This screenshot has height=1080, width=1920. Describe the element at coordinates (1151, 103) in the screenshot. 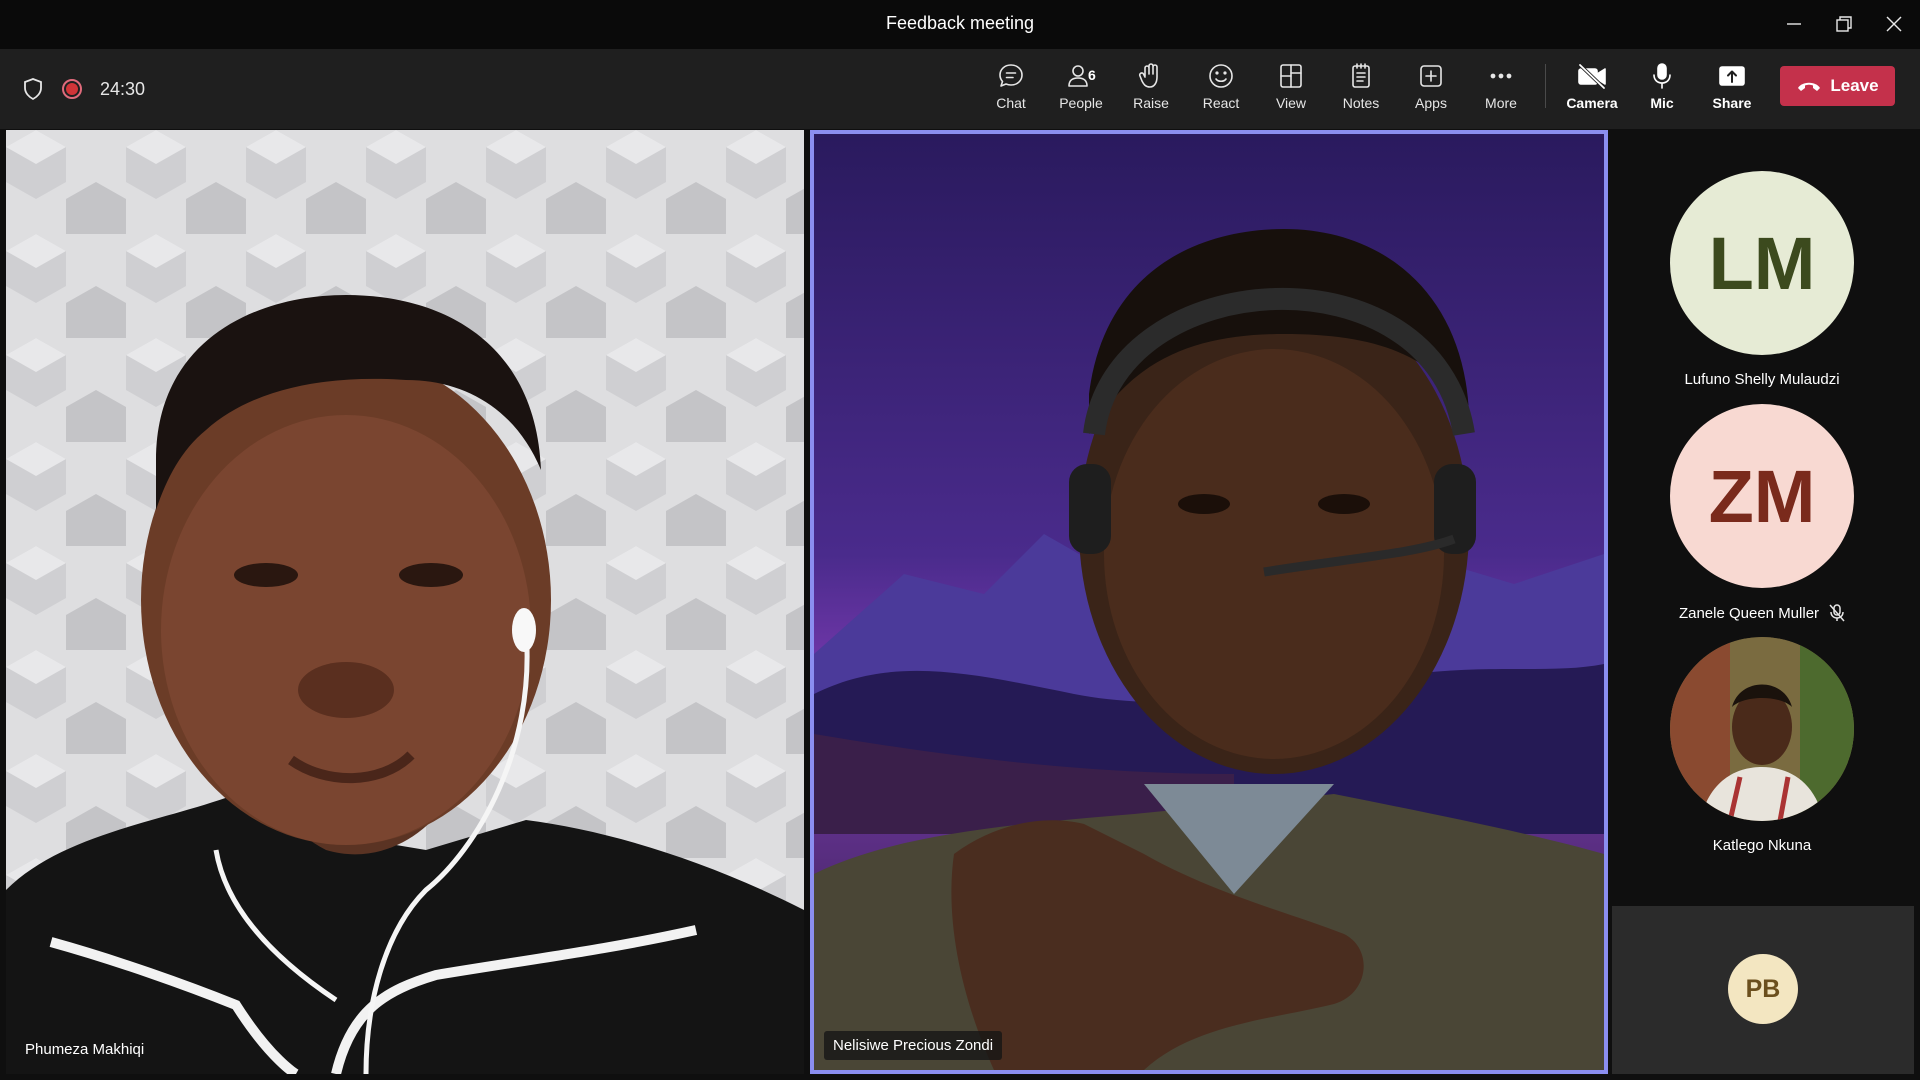

I see `raise-label: Raise` at that location.